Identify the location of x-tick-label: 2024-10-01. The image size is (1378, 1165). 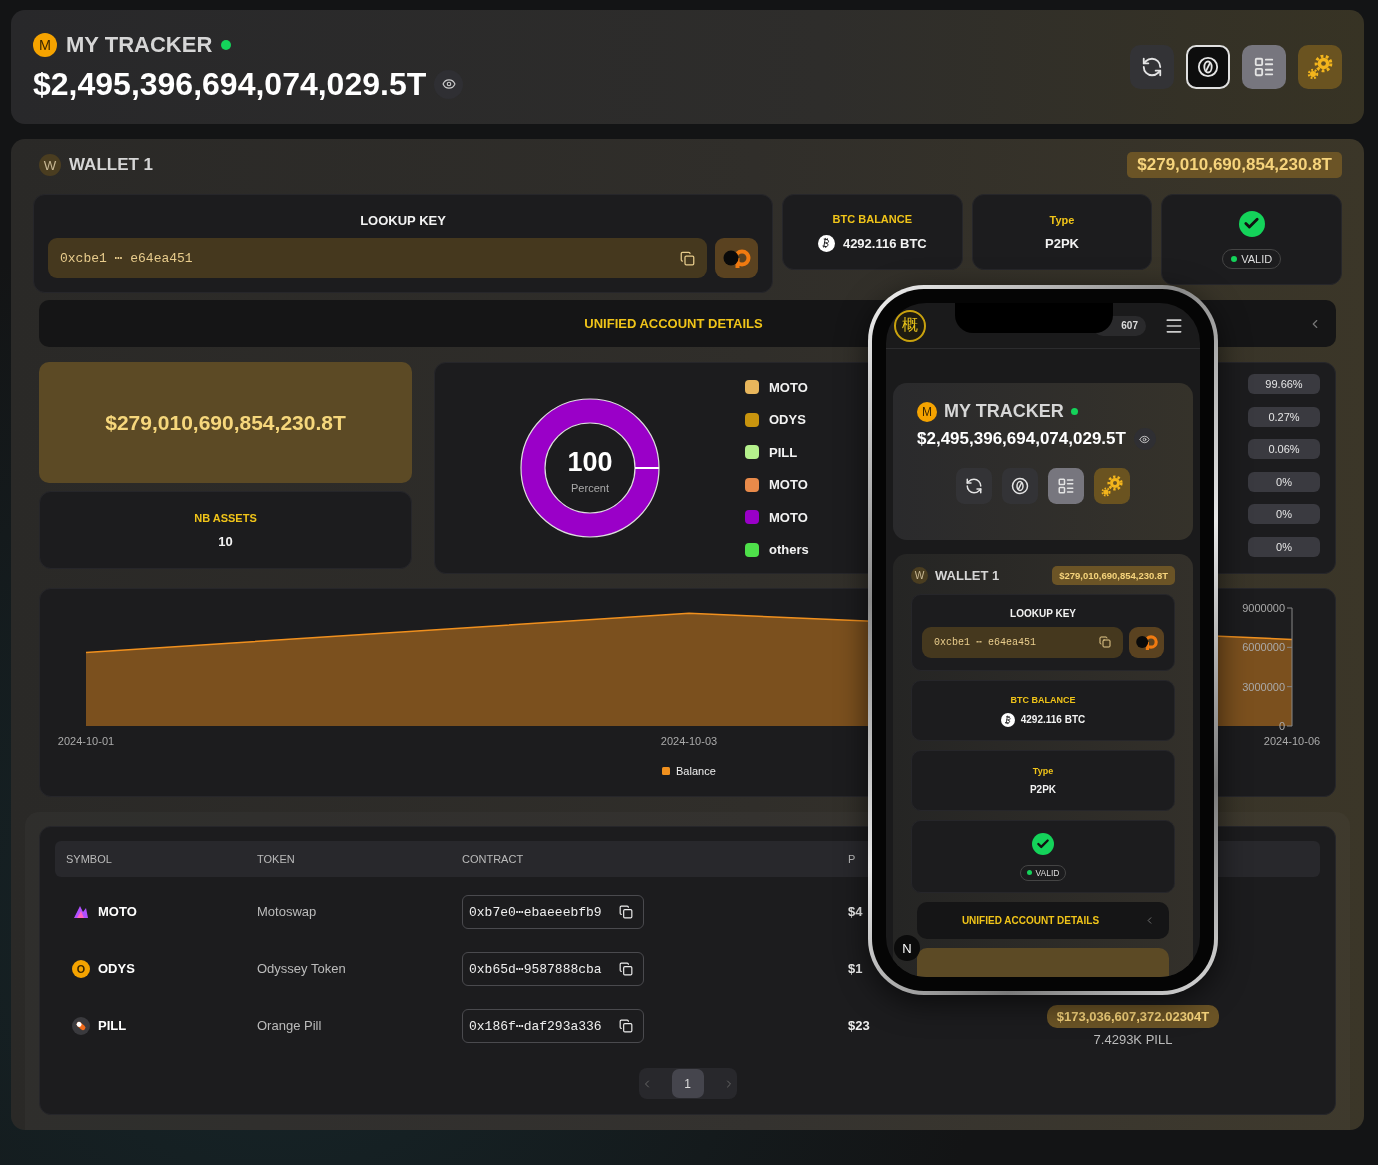
(86, 741).